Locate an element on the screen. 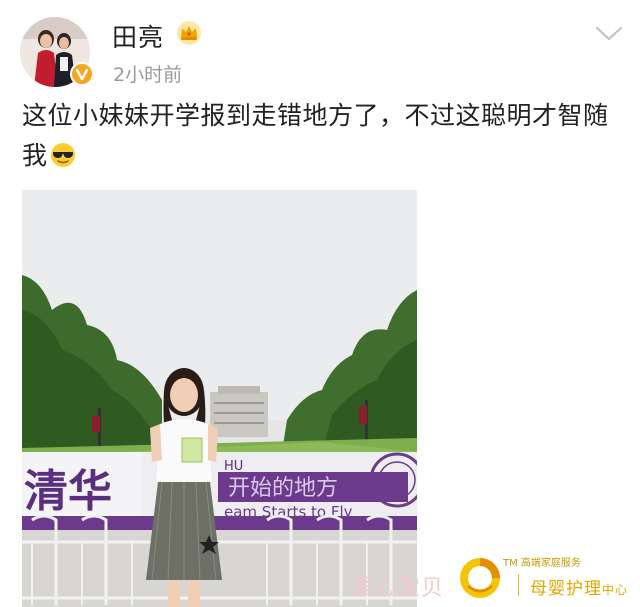 The height and width of the screenshot is (607, 640). watermark-left-text: 爱心宝贝 is located at coordinates (398, 588).